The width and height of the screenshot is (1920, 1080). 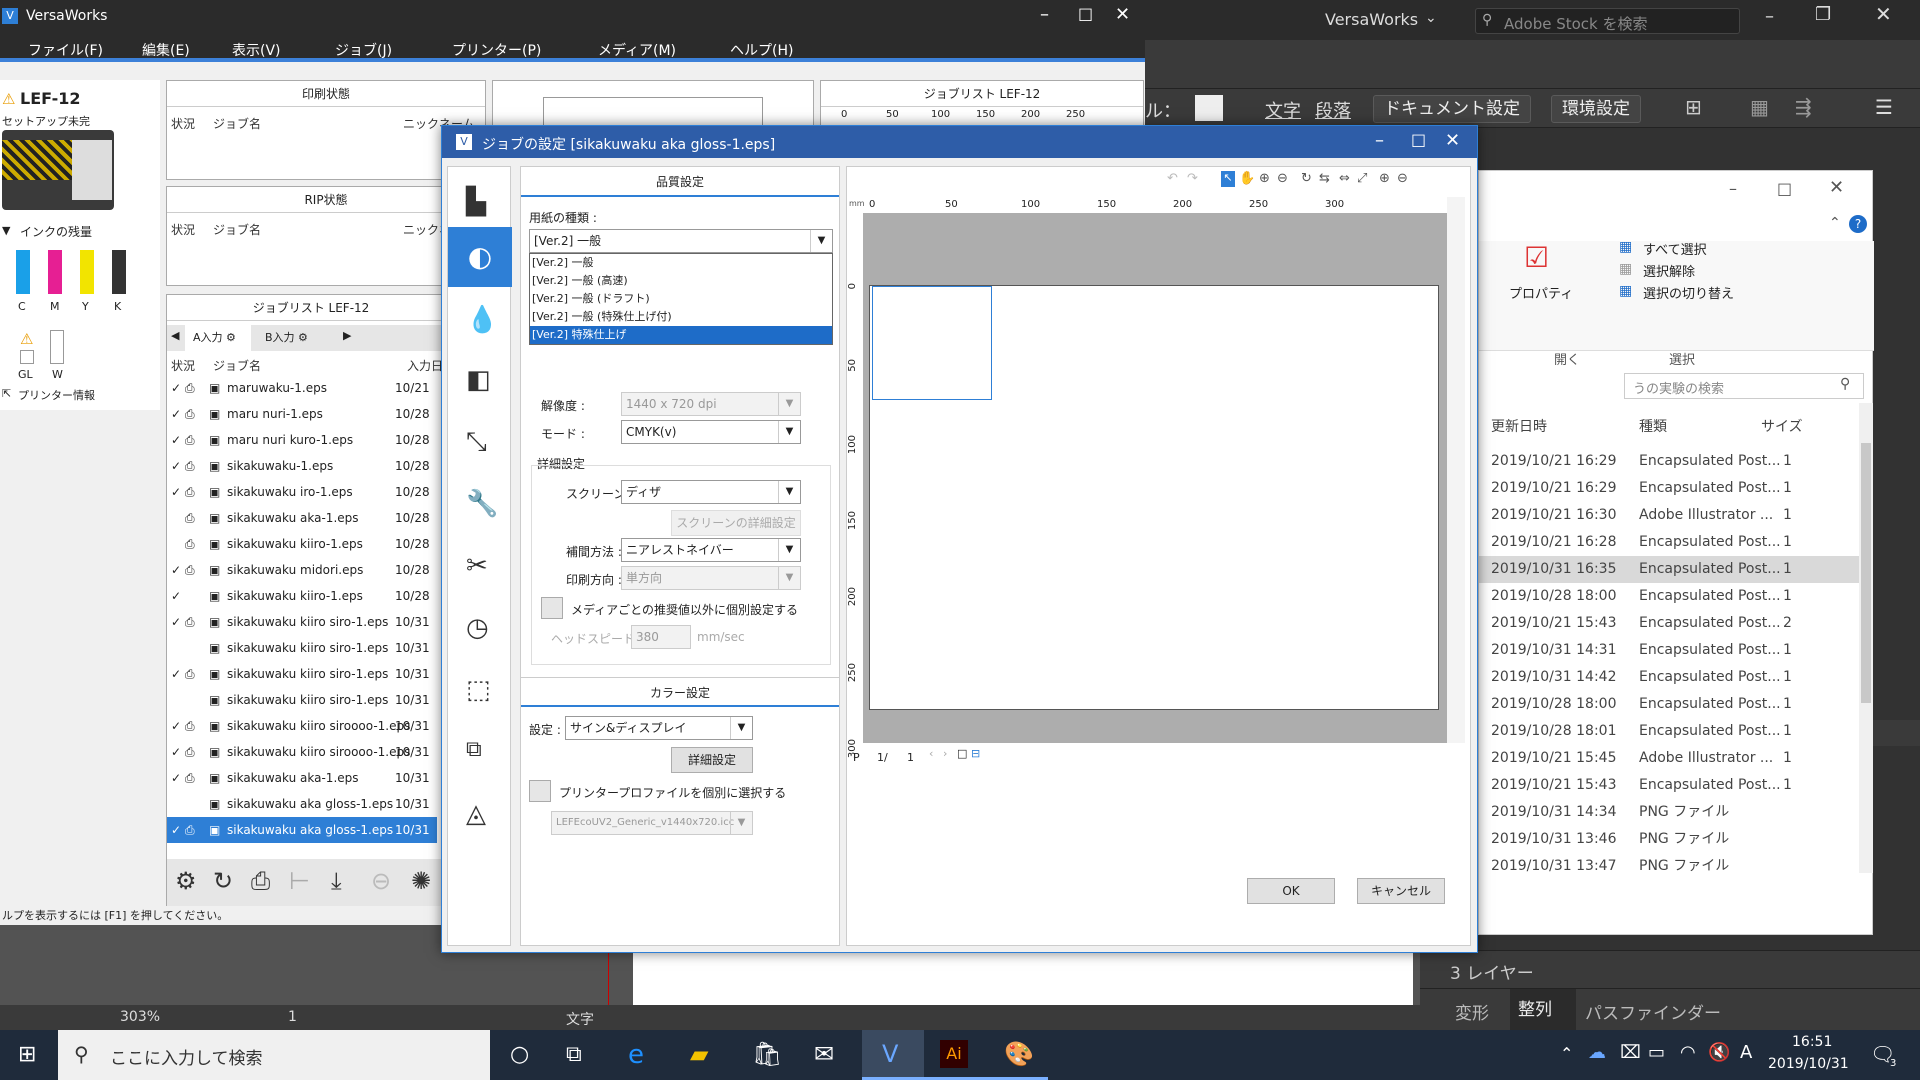 What do you see at coordinates (1536, 257) in the screenshot?
I see `properties-icon: ☑` at bounding box center [1536, 257].